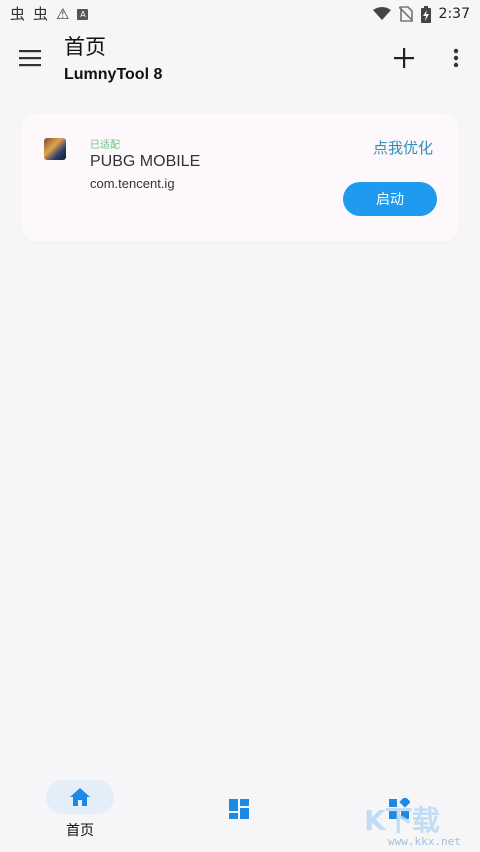 This screenshot has height=852, width=480. Describe the element at coordinates (49, 13) in the screenshot. I see `status-left-icons: 虫 虫 ⚠ A` at that location.